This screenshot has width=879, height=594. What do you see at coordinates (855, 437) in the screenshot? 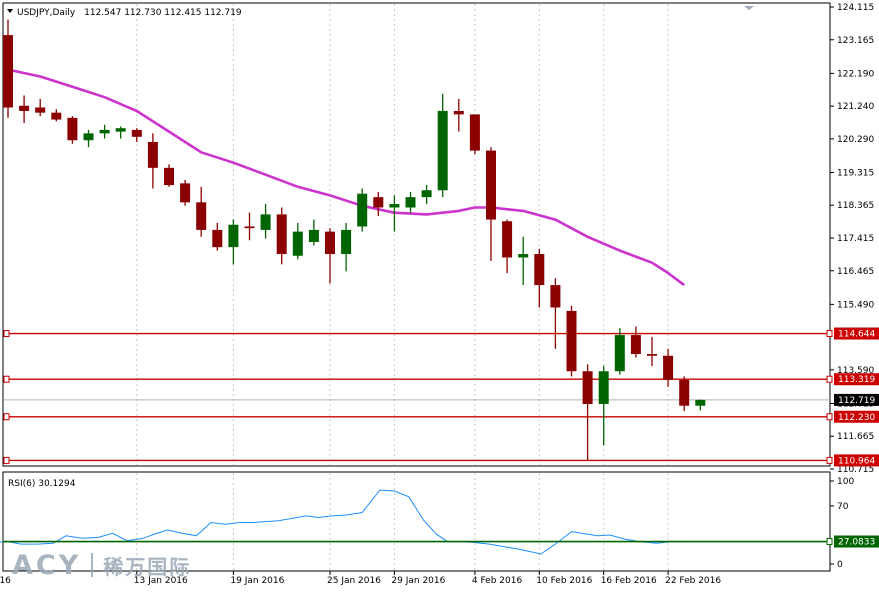
I see `price-tick-label: 111.665` at bounding box center [855, 437].